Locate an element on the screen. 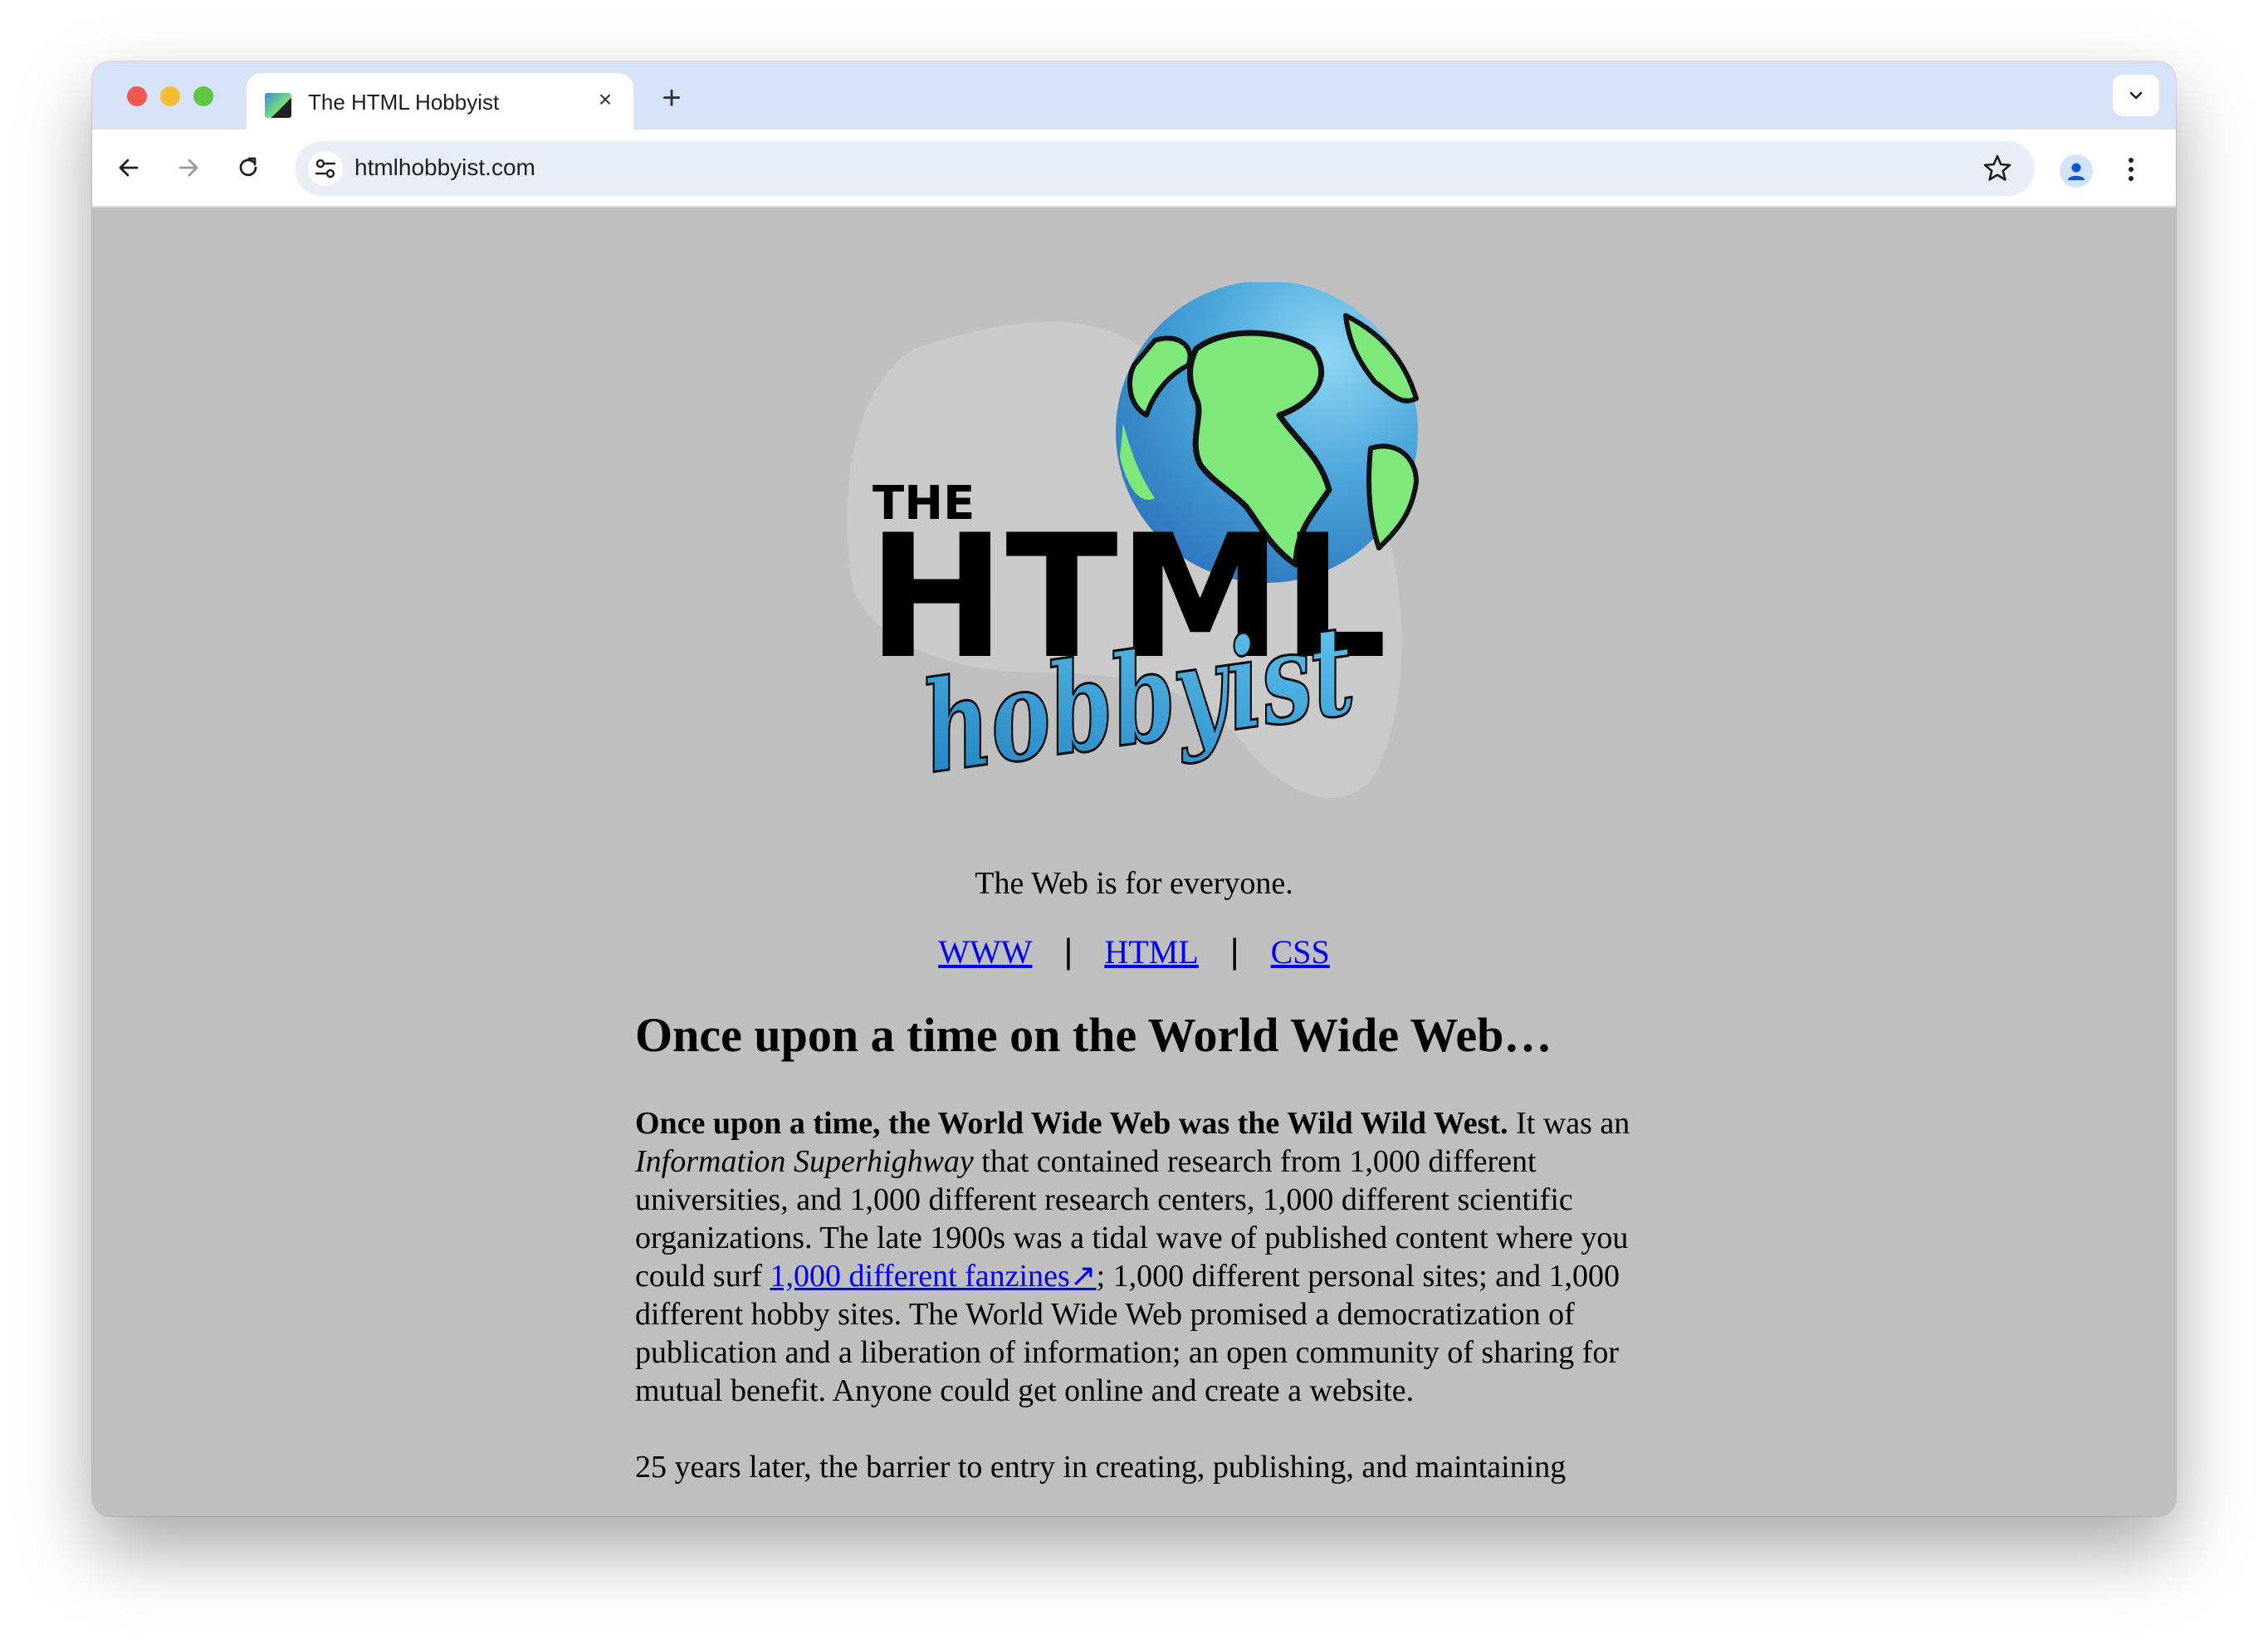 The image size is (2268, 1639). more-vertical-icon is located at coordinates (2131, 169).